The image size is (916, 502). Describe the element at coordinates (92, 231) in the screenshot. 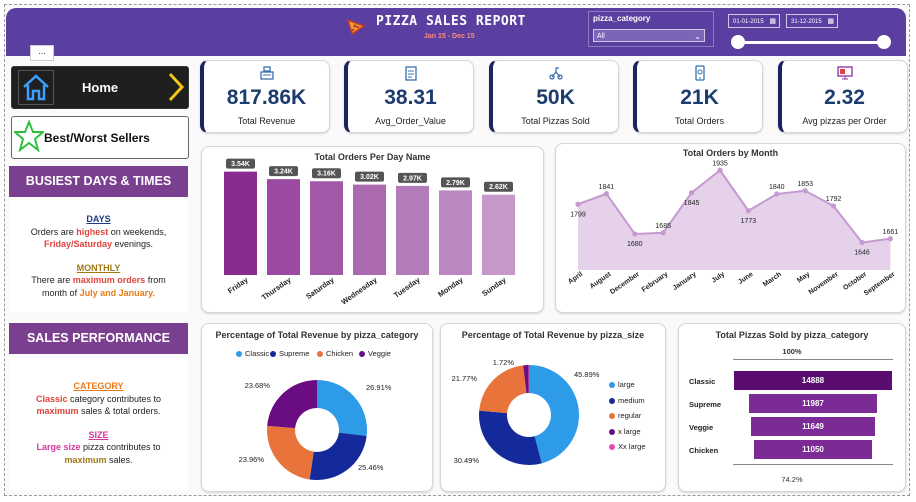

I see `highlight-text: highest` at that location.